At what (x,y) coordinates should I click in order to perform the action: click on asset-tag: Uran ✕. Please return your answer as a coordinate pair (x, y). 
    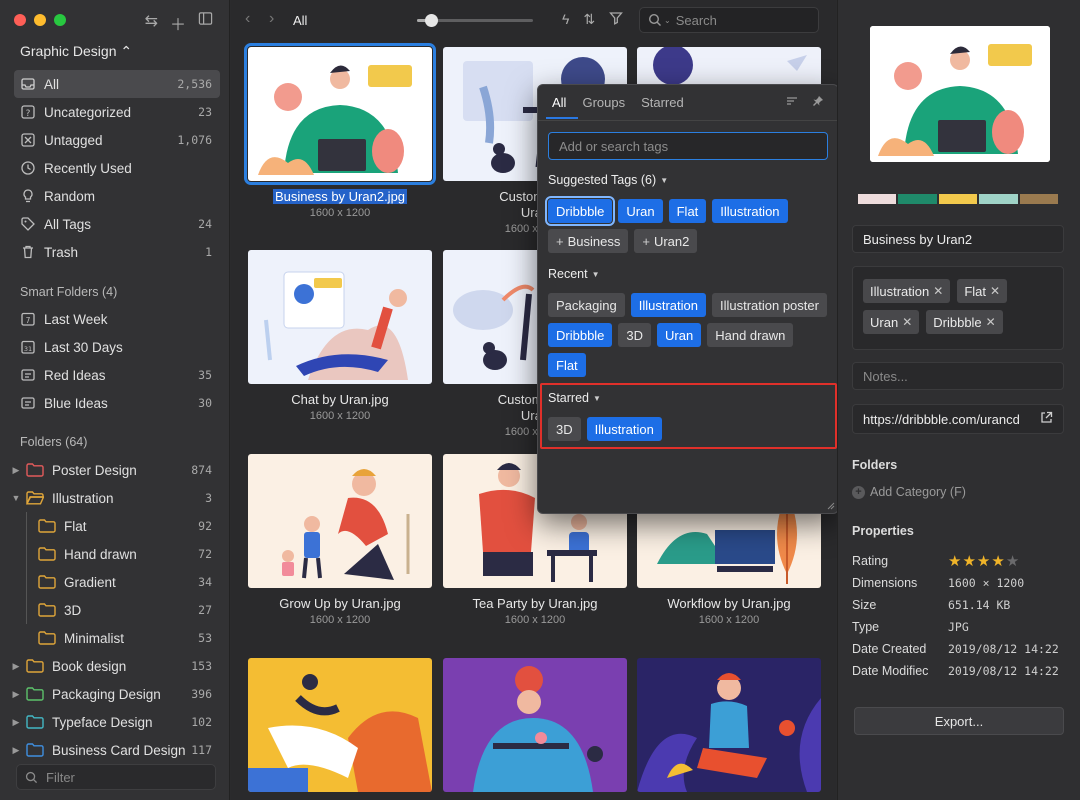
    Looking at the image, I should click on (891, 322).